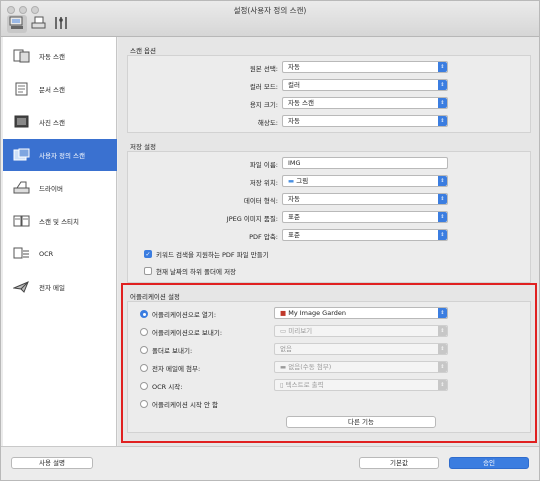  I want to click on sidebar-item-custom-scan: 사용자 정의 스캔, so click(60, 155).